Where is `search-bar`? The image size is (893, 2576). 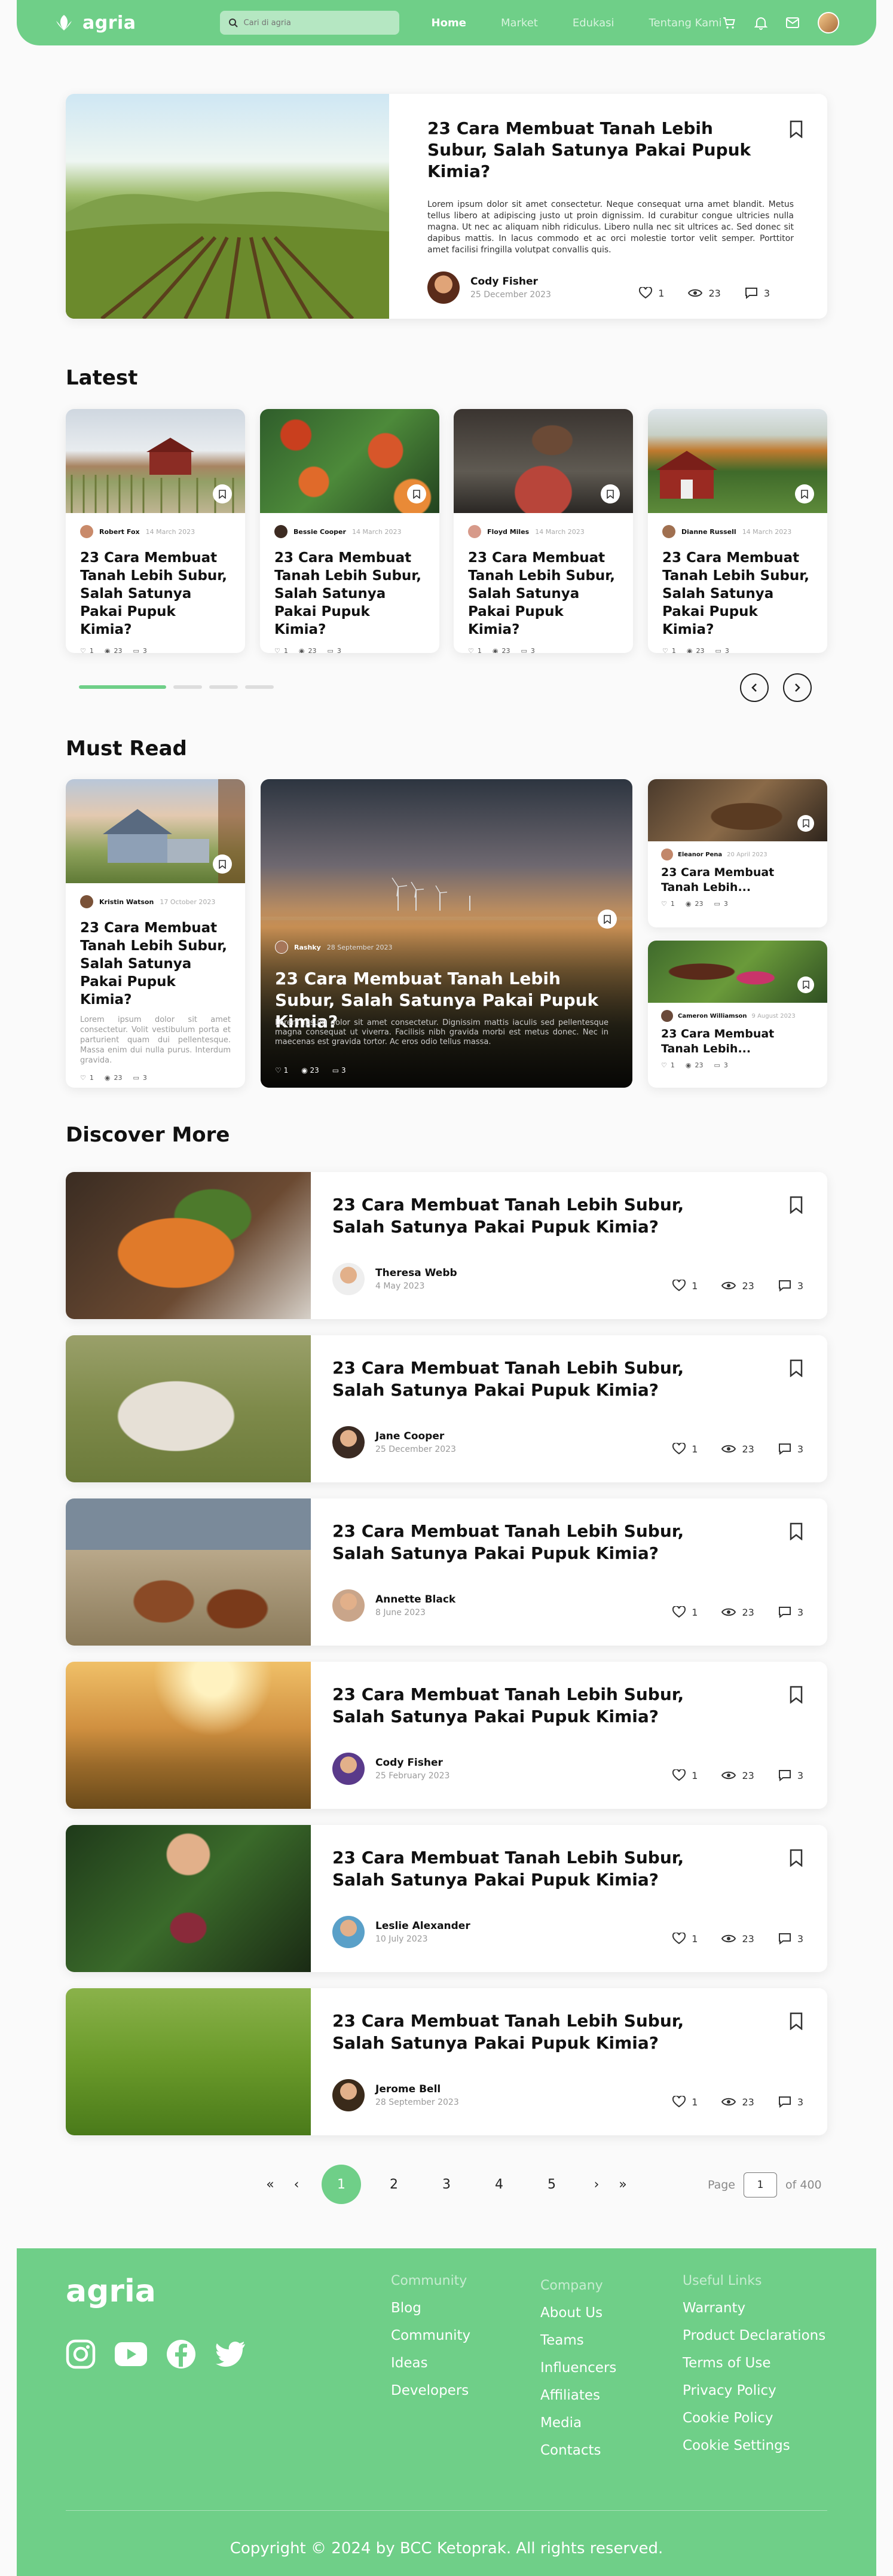 search-bar is located at coordinates (309, 23).